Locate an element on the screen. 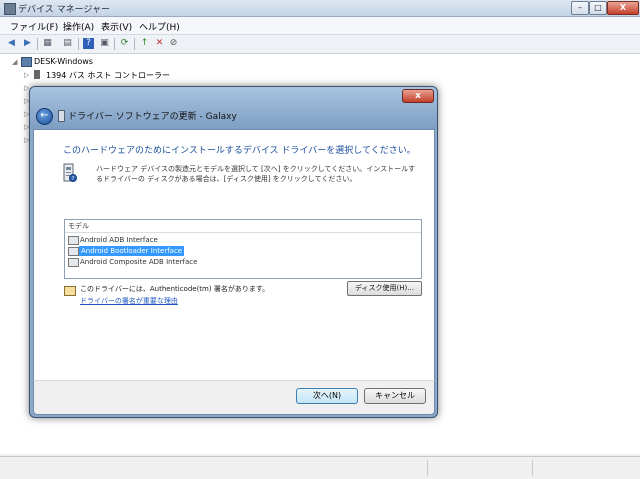  signature-info-link: ドライバーの署名が重要な理由 is located at coordinates (129, 301).